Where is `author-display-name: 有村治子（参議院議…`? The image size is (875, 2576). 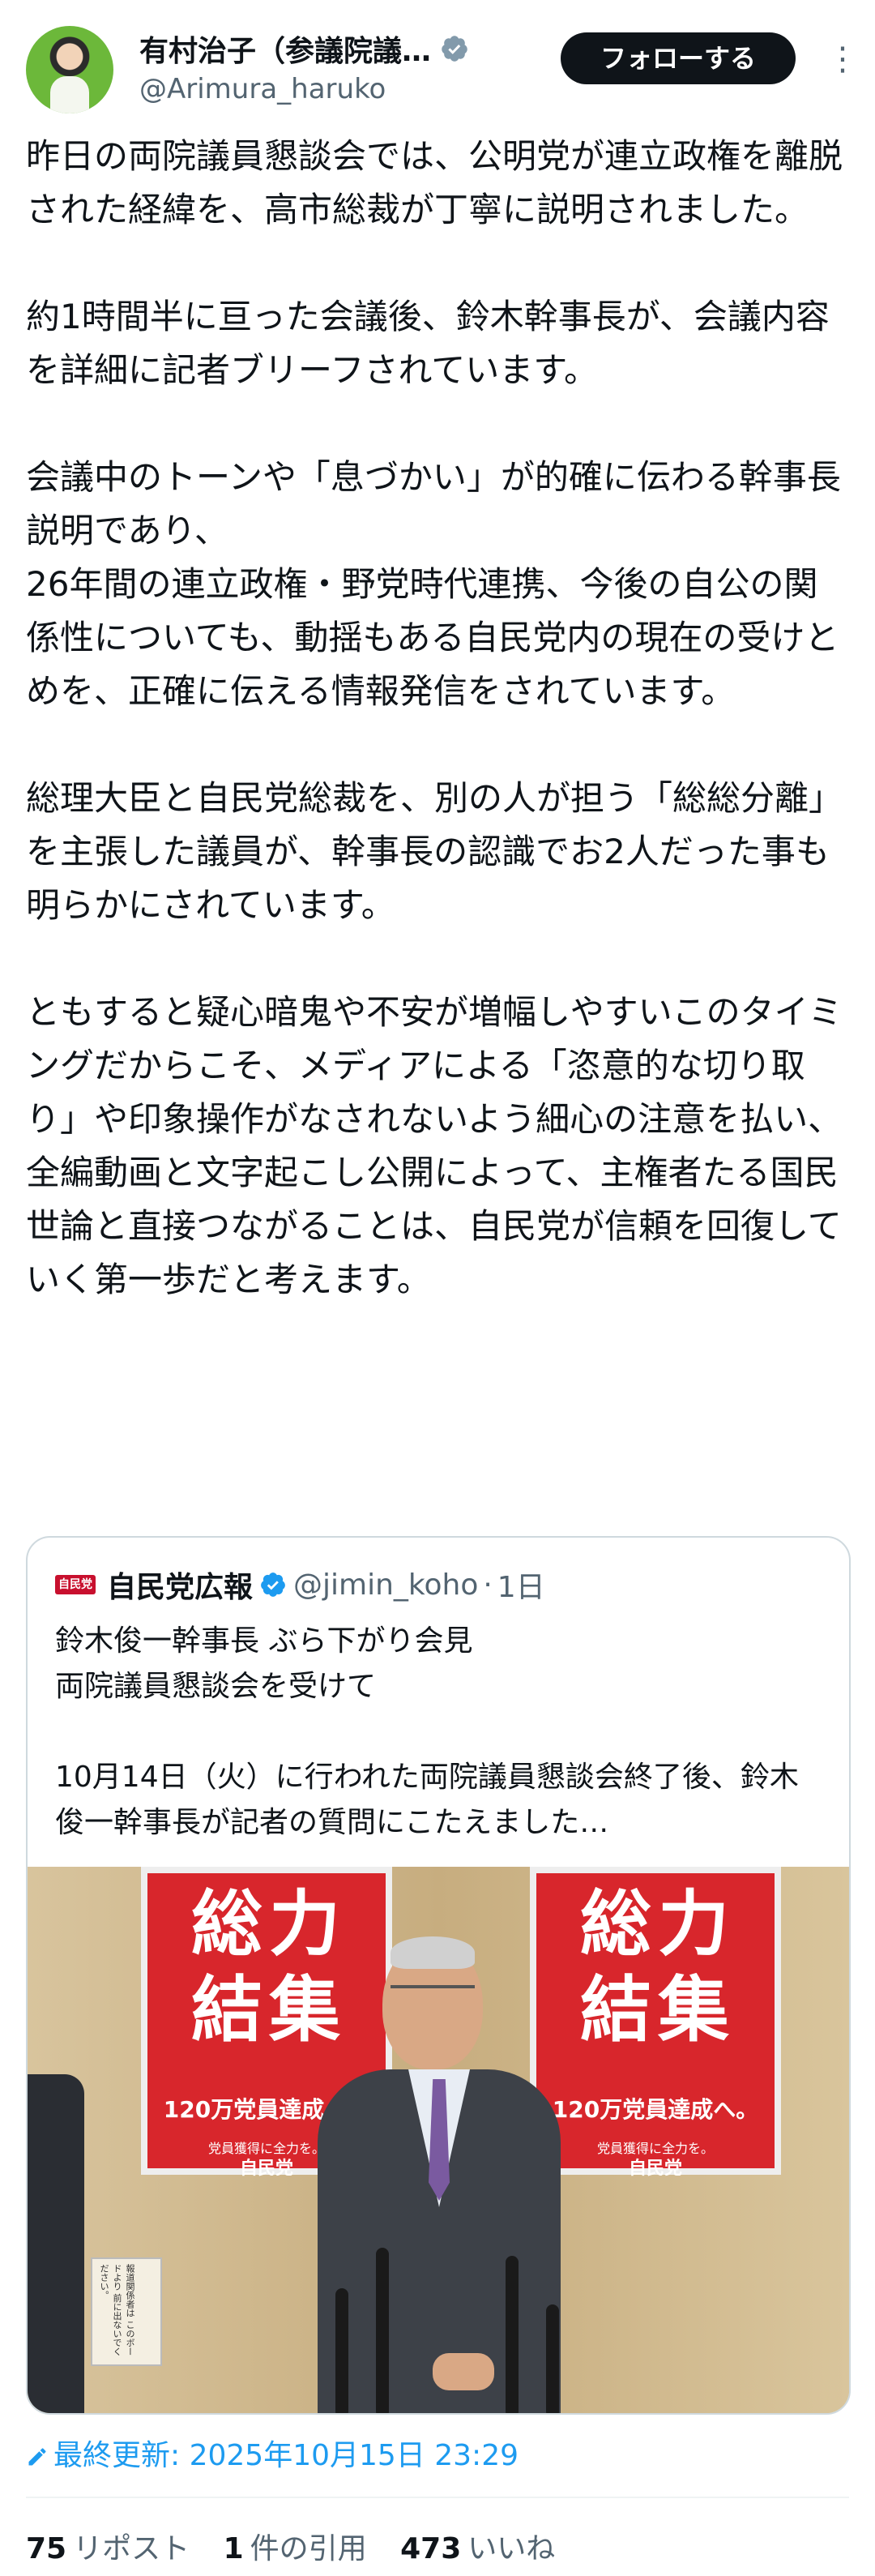 author-display-name: 有村治子（参議院議… is located at coordinates (285, 49).